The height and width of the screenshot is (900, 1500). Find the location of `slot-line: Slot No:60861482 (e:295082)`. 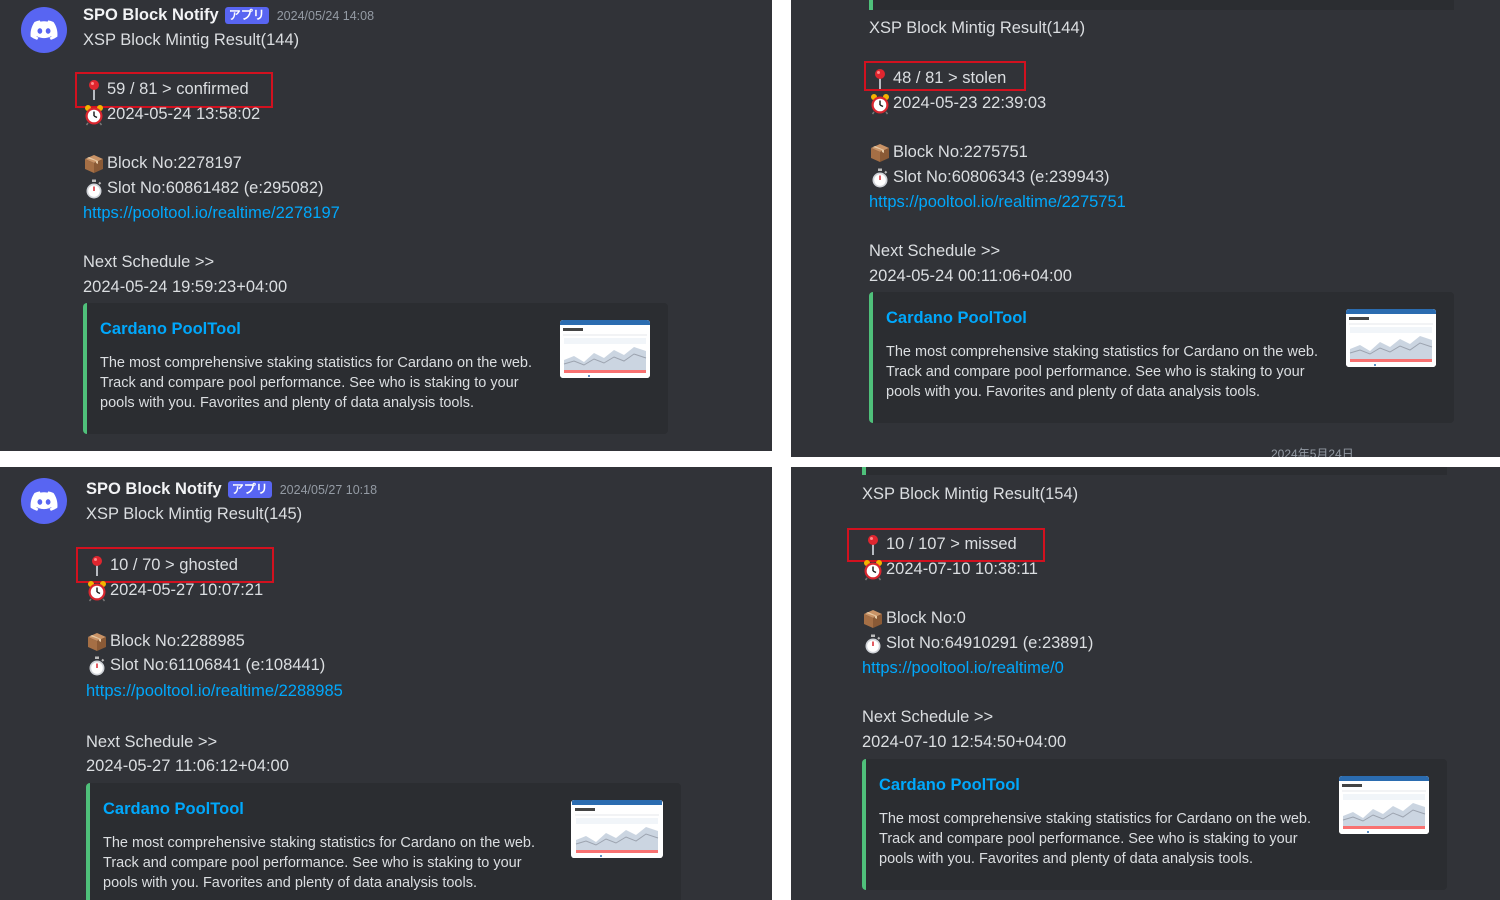

slot-line: Slot No:60861482 (e:295082) is located at coordinates (203, 188).